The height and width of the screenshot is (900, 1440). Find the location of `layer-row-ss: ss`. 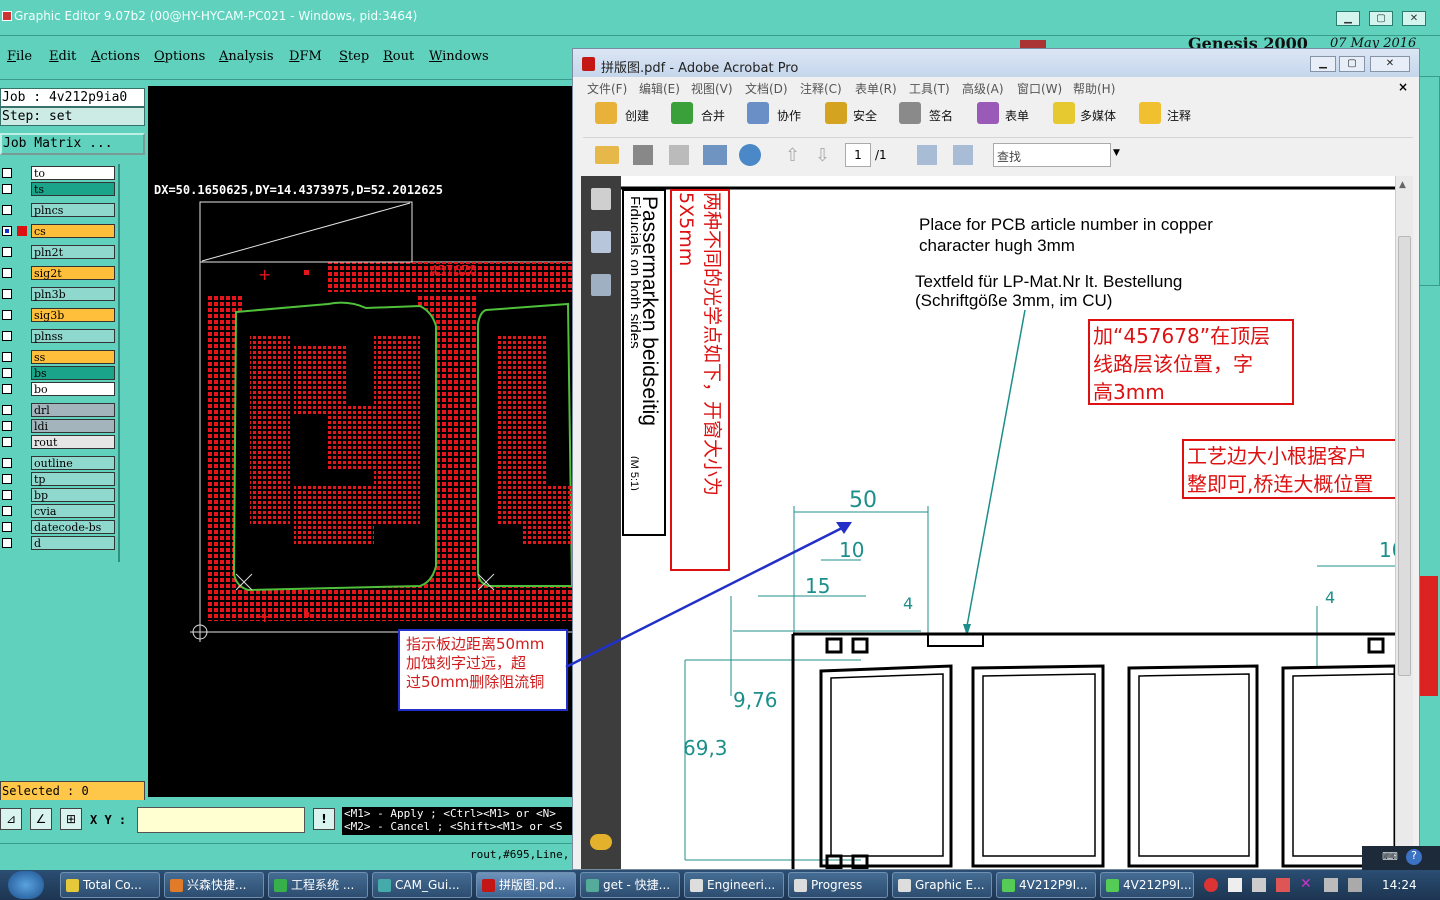

layer-row-ss: ss is located at coordinates (58, 357).